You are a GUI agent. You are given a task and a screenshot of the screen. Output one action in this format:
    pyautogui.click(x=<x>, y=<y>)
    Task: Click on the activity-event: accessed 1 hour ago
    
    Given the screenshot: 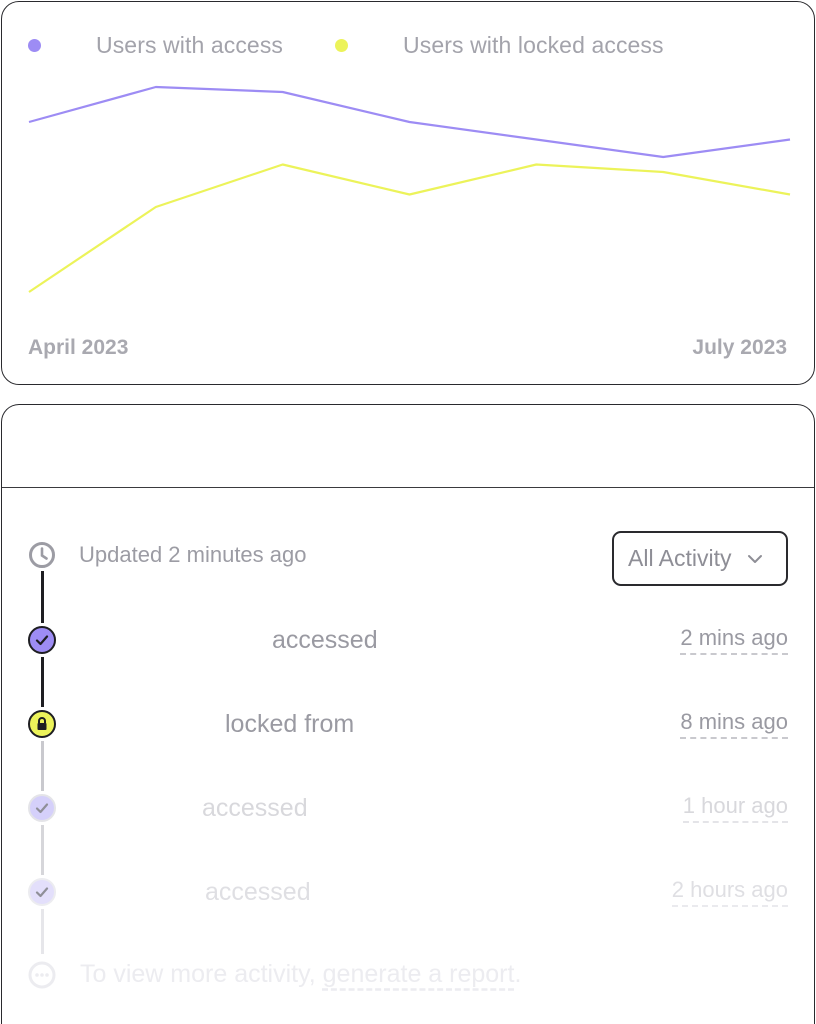 What is the action you would take?
    pyautogui.click(x=408, y=808)
    